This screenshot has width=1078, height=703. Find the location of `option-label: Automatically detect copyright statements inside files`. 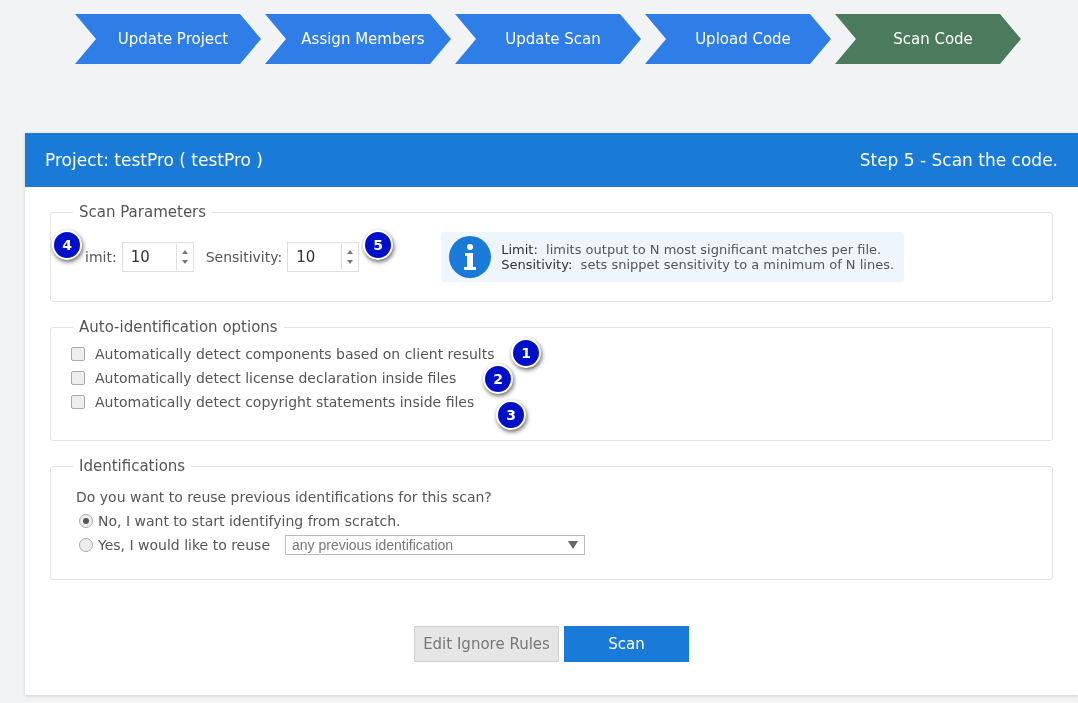

option-label: Automatically detect copyright statements inside files is located at coordinates (285, 402).